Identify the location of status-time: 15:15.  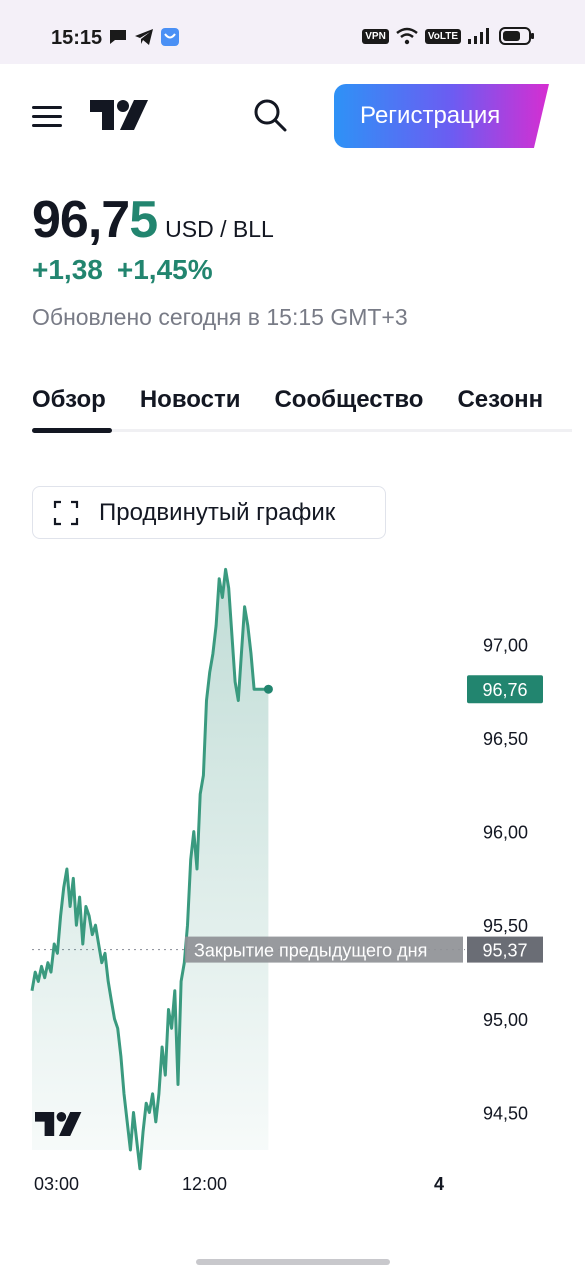
(77, 38).